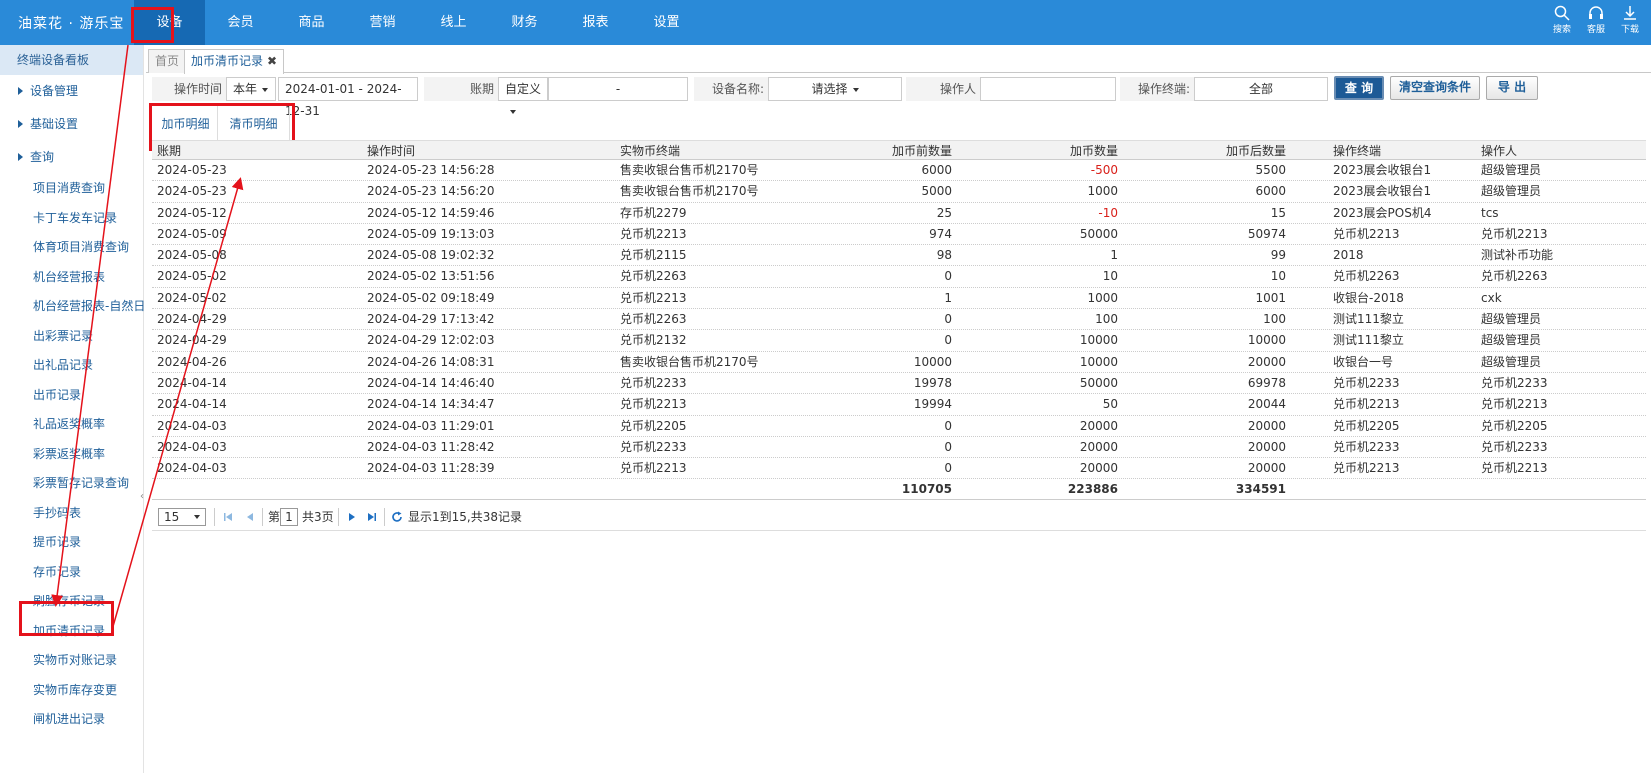 Image resolution: width=1651 pixels, height=773 pixels. I want to click on sidebar-item-8: 礼品返奖概率, so click(71, 425).